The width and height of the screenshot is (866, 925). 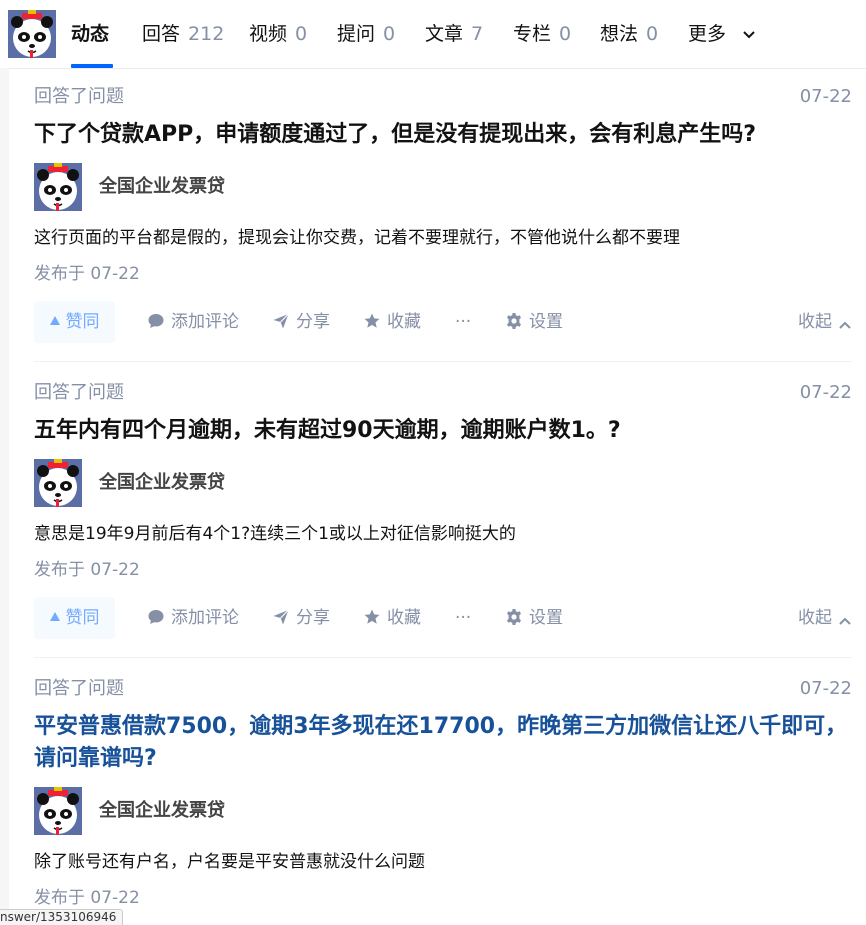 I want to click on left-gutter, so click(x=4, y=496).